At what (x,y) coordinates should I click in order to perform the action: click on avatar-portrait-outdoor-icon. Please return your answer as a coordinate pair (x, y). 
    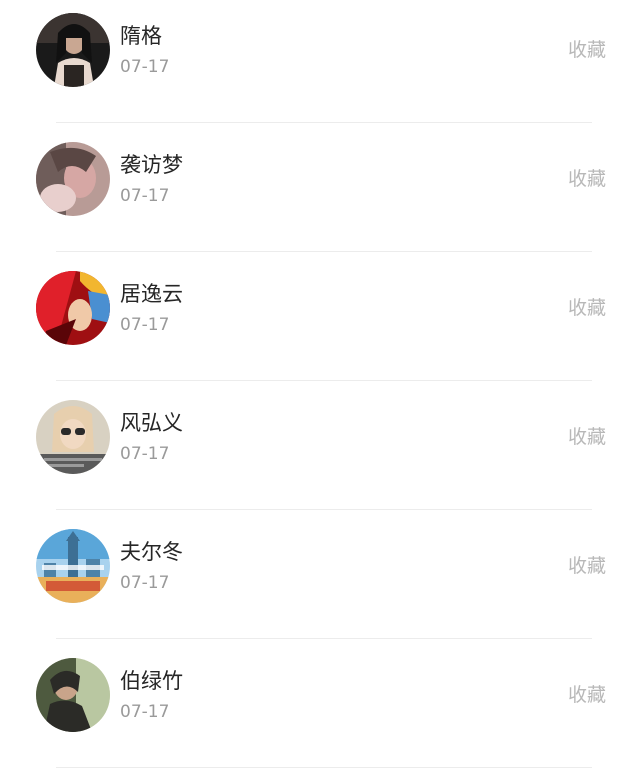
    Looking at the image, I should click on (73, 695).